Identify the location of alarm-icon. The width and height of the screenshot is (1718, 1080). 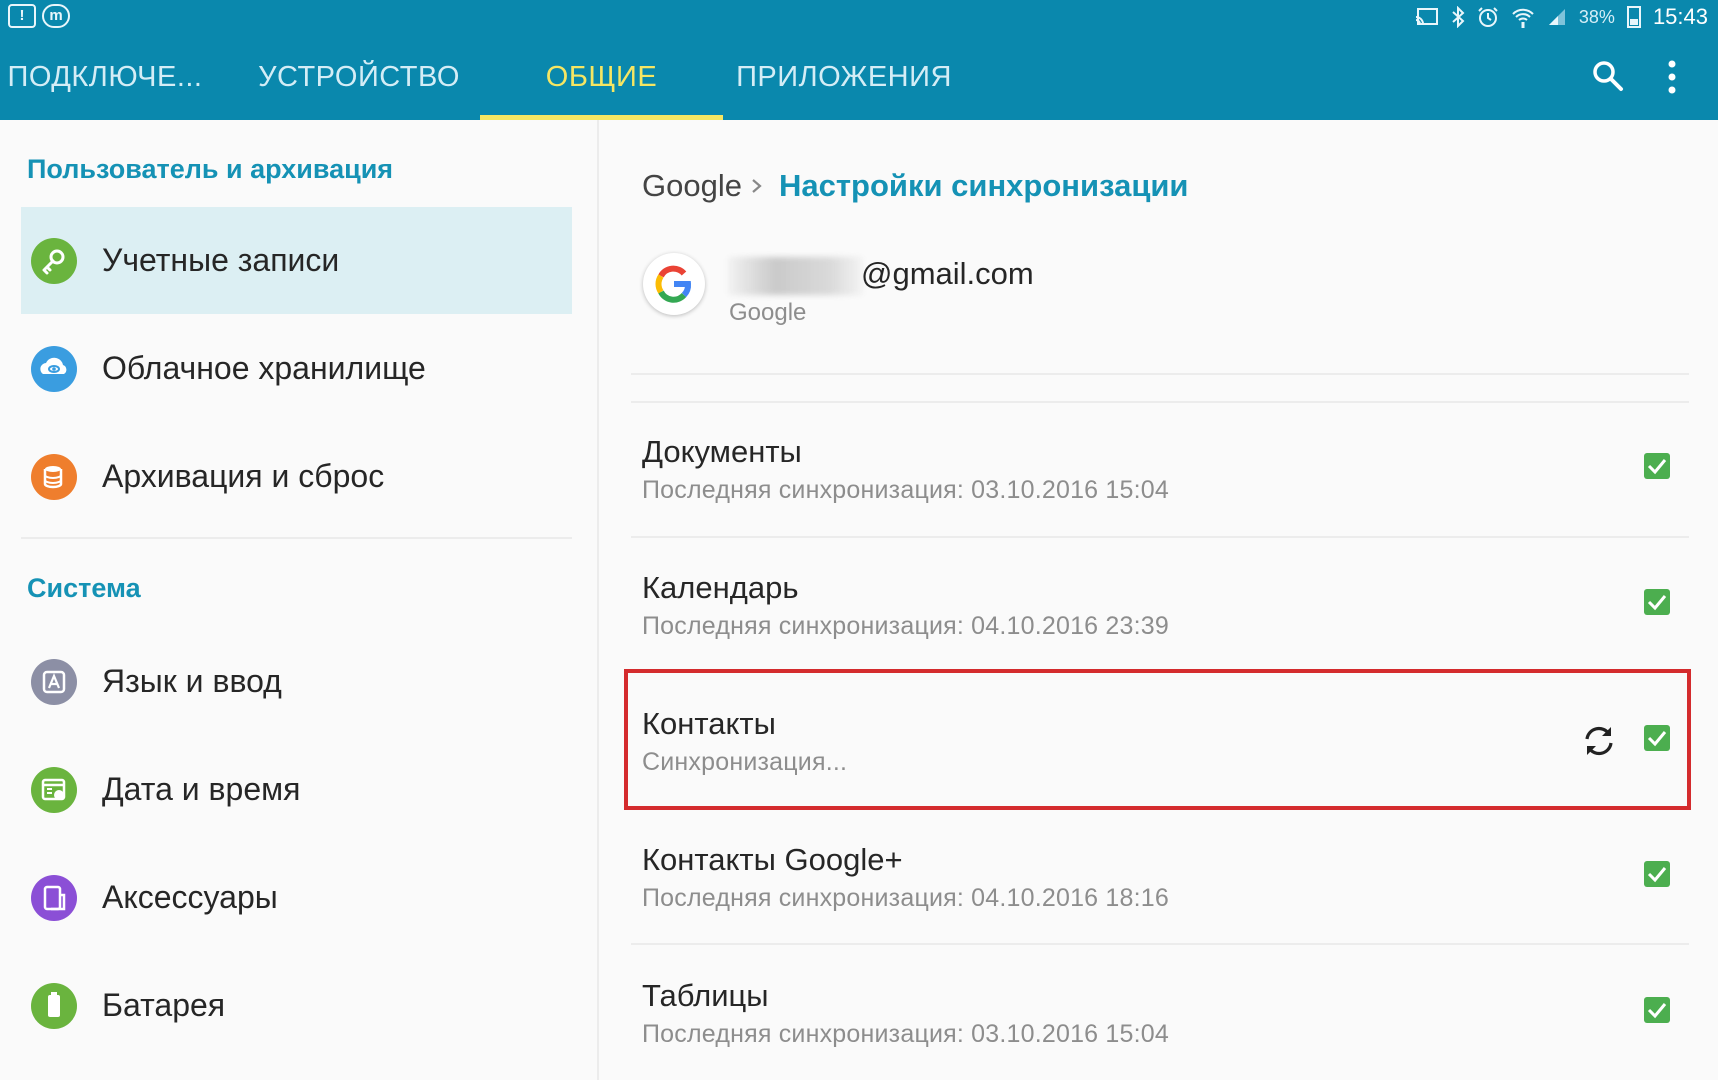
(1488, 17).